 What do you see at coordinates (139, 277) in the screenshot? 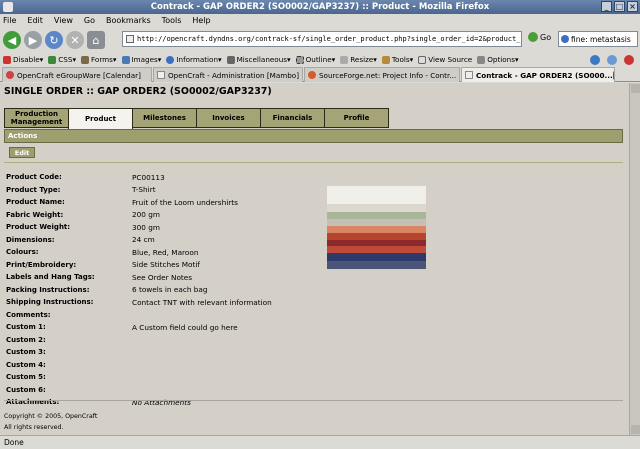
I see `field-row: Labels and Hang Tags: See Order Notes` at bounding box center [139, 277].